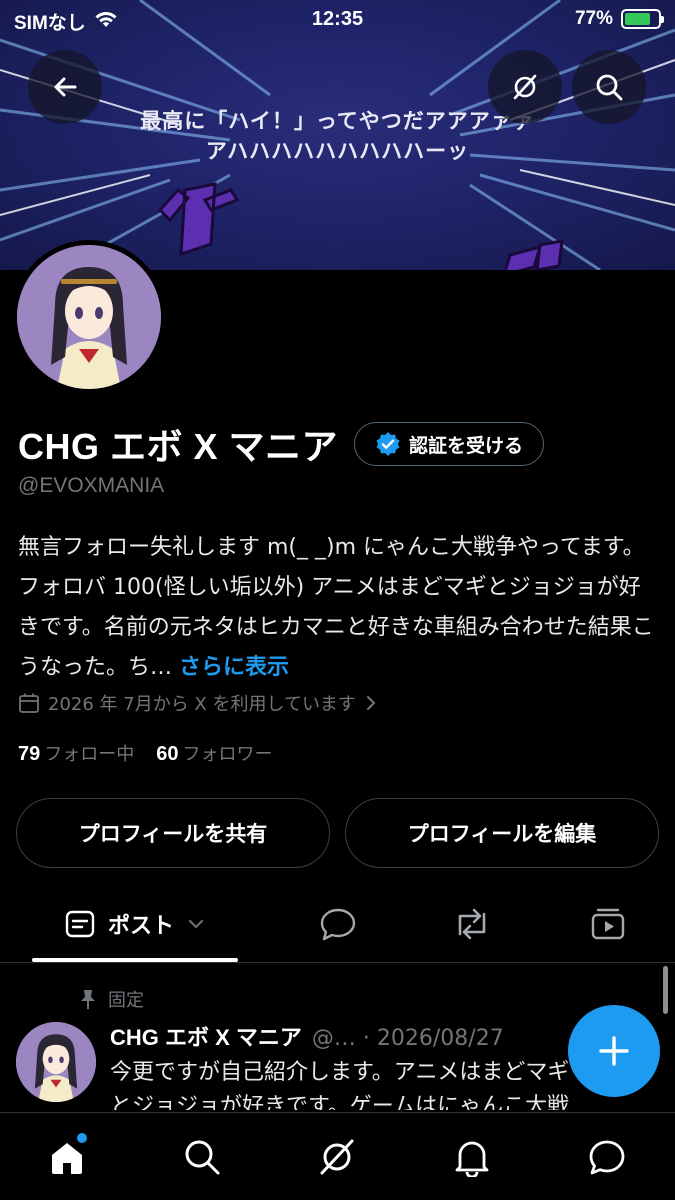 The width and height of the screenshot is (675, 1200). What do you see at coordinates (502, 833) in the screenshot?
I see `edit-profile-button: プロフィールを編集` at bounding box center [502, 833].